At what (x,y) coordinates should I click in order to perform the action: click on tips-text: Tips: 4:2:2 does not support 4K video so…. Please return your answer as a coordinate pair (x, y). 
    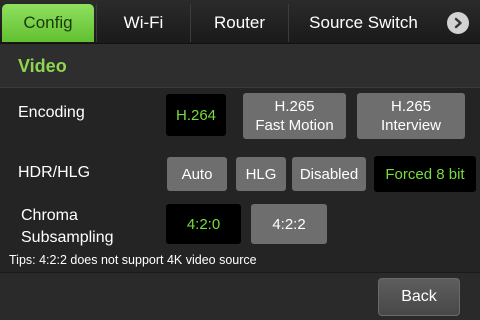
    Looking at the image, I should click on (133, 260).